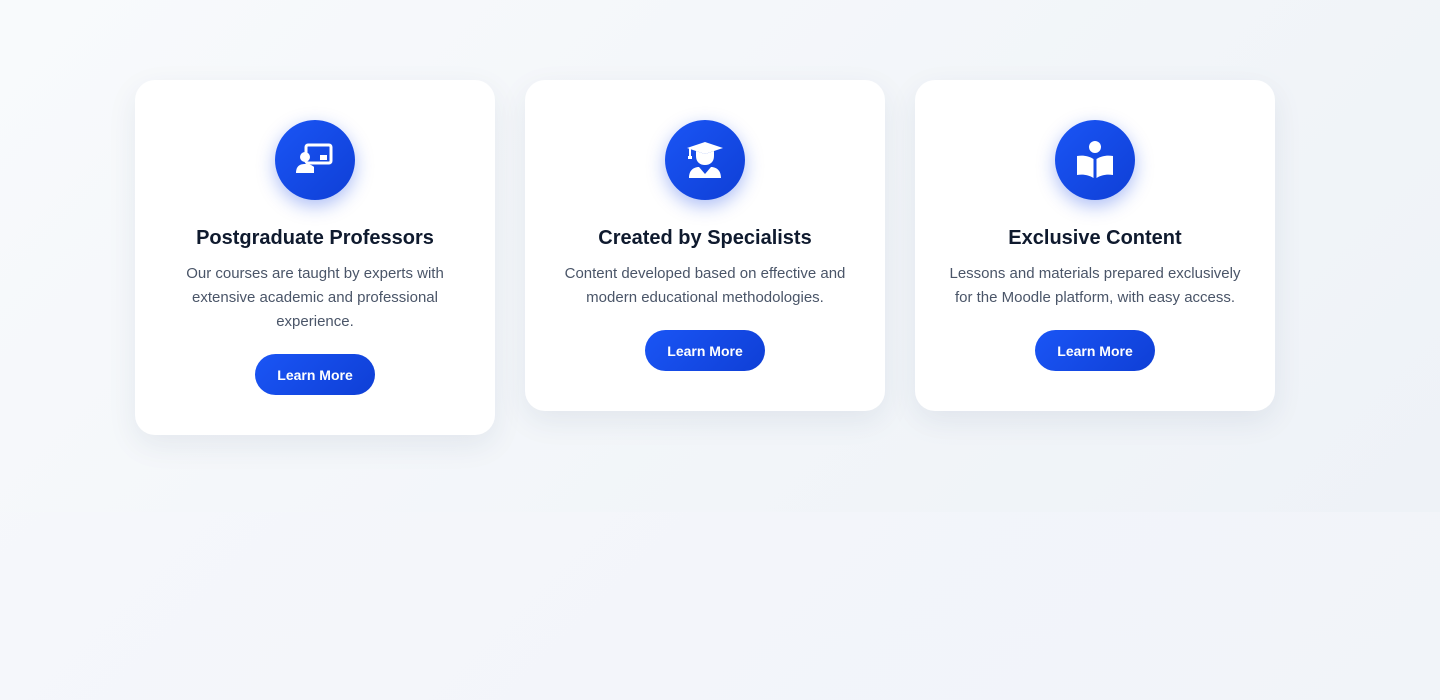 The width and height of the screenshot is (1440, 700). What do you see at coordinates (315, 160) in the screenshot?
I see `teacher-board-icon` at bounding box center [315, 160].